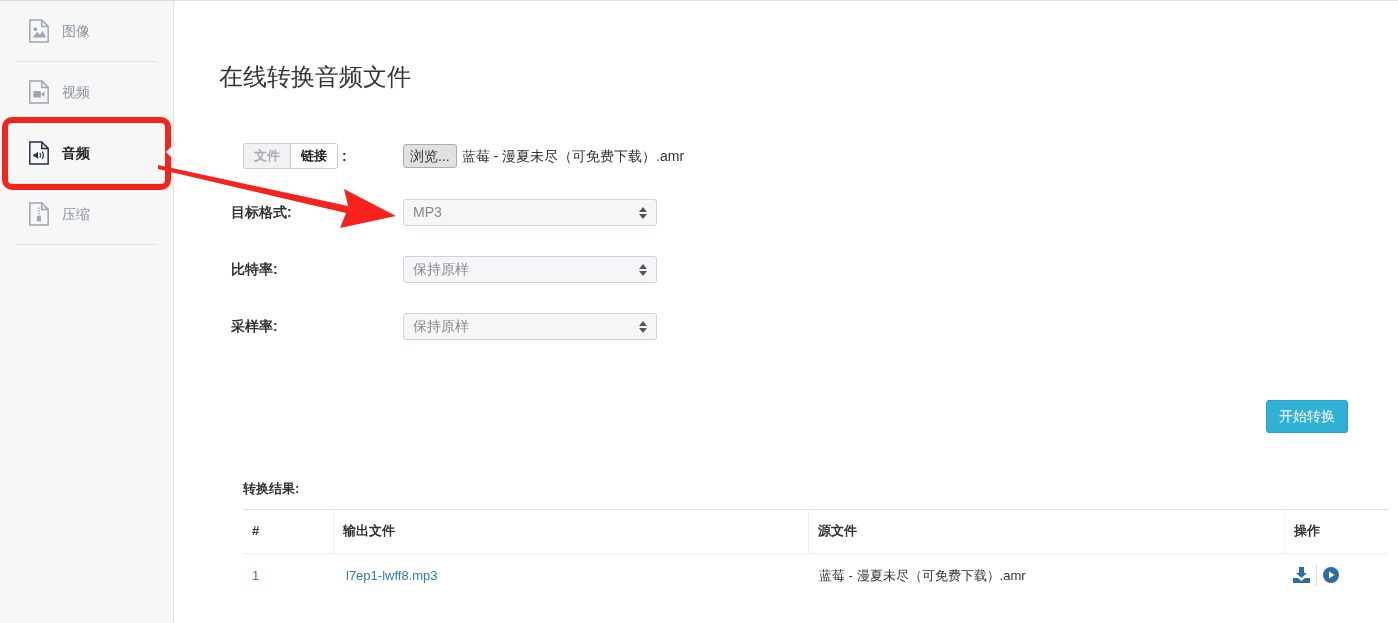 This screenshot has height=623, width=1398. I want to click on select-field: MP3, so click(530, 212).